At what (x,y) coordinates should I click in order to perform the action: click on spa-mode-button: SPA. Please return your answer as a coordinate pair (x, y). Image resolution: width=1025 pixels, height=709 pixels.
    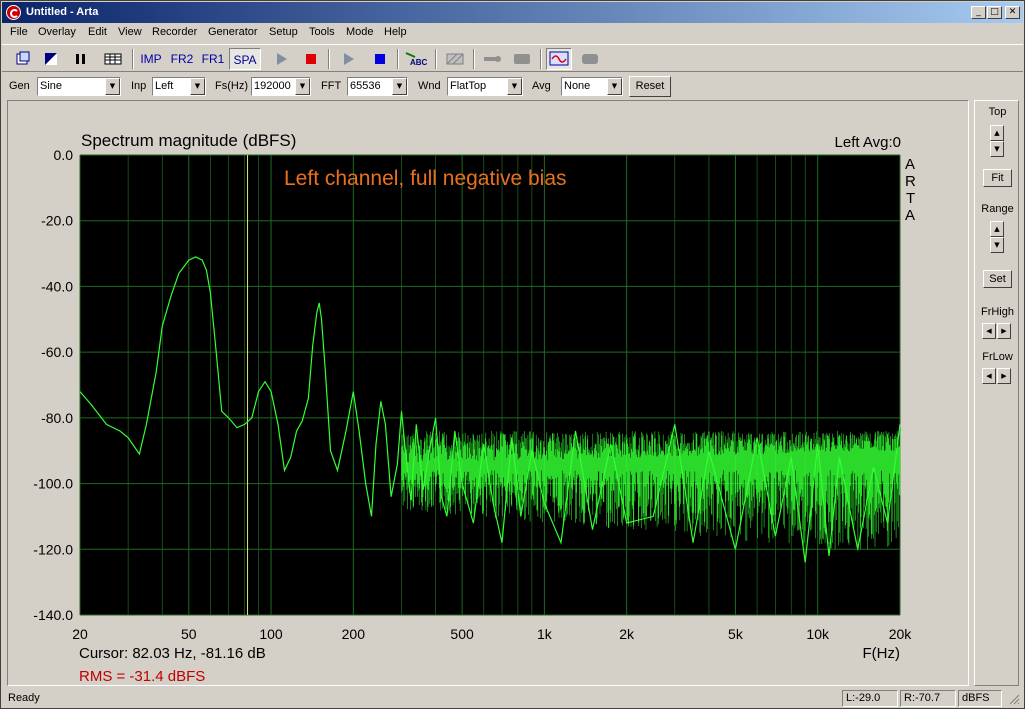
    Looking at the image, I should click on (245, 59).